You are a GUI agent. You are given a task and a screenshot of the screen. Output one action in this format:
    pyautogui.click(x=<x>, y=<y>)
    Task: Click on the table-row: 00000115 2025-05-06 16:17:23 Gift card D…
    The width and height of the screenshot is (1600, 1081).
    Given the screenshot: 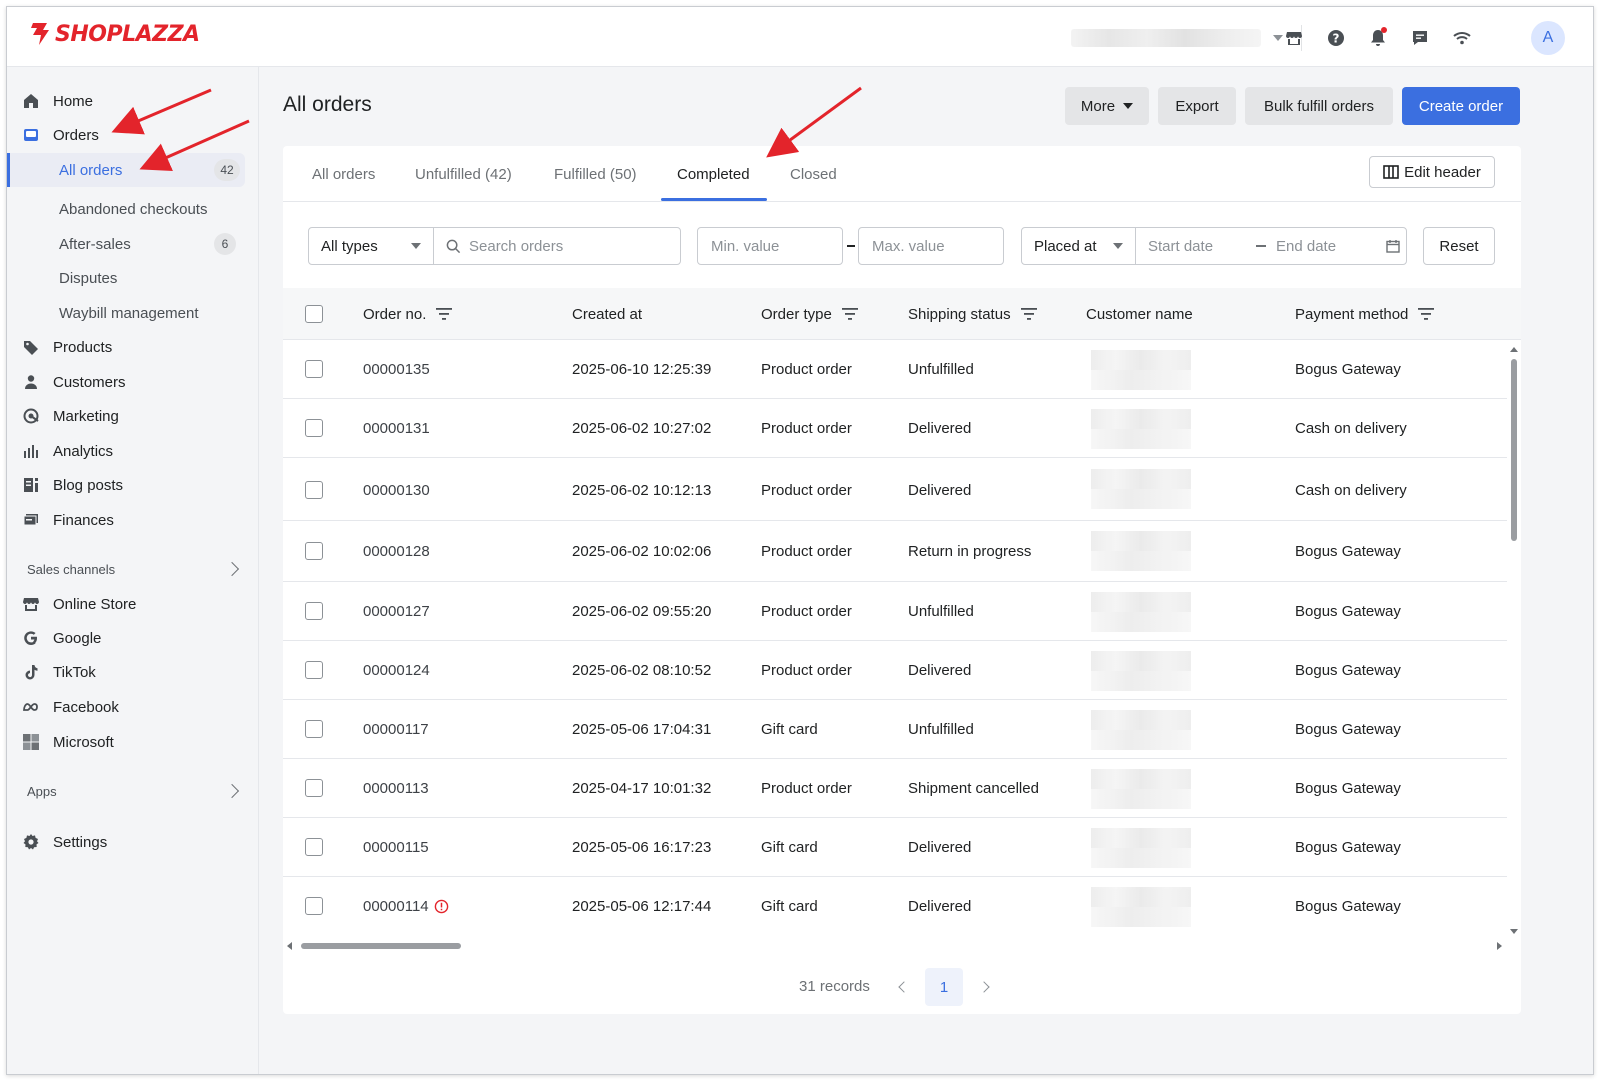 What is the action you would take?
    pyautogui.click(x=895, y=847)
    